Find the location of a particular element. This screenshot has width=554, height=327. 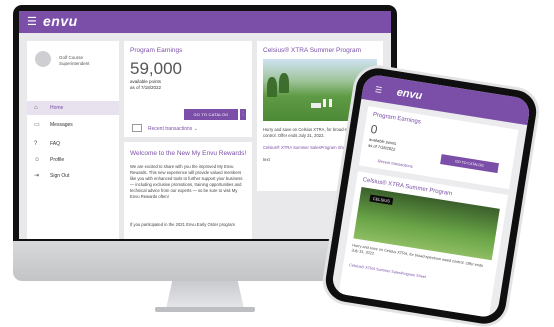

points-value: 59,000 is located at coordinates (156, 68).